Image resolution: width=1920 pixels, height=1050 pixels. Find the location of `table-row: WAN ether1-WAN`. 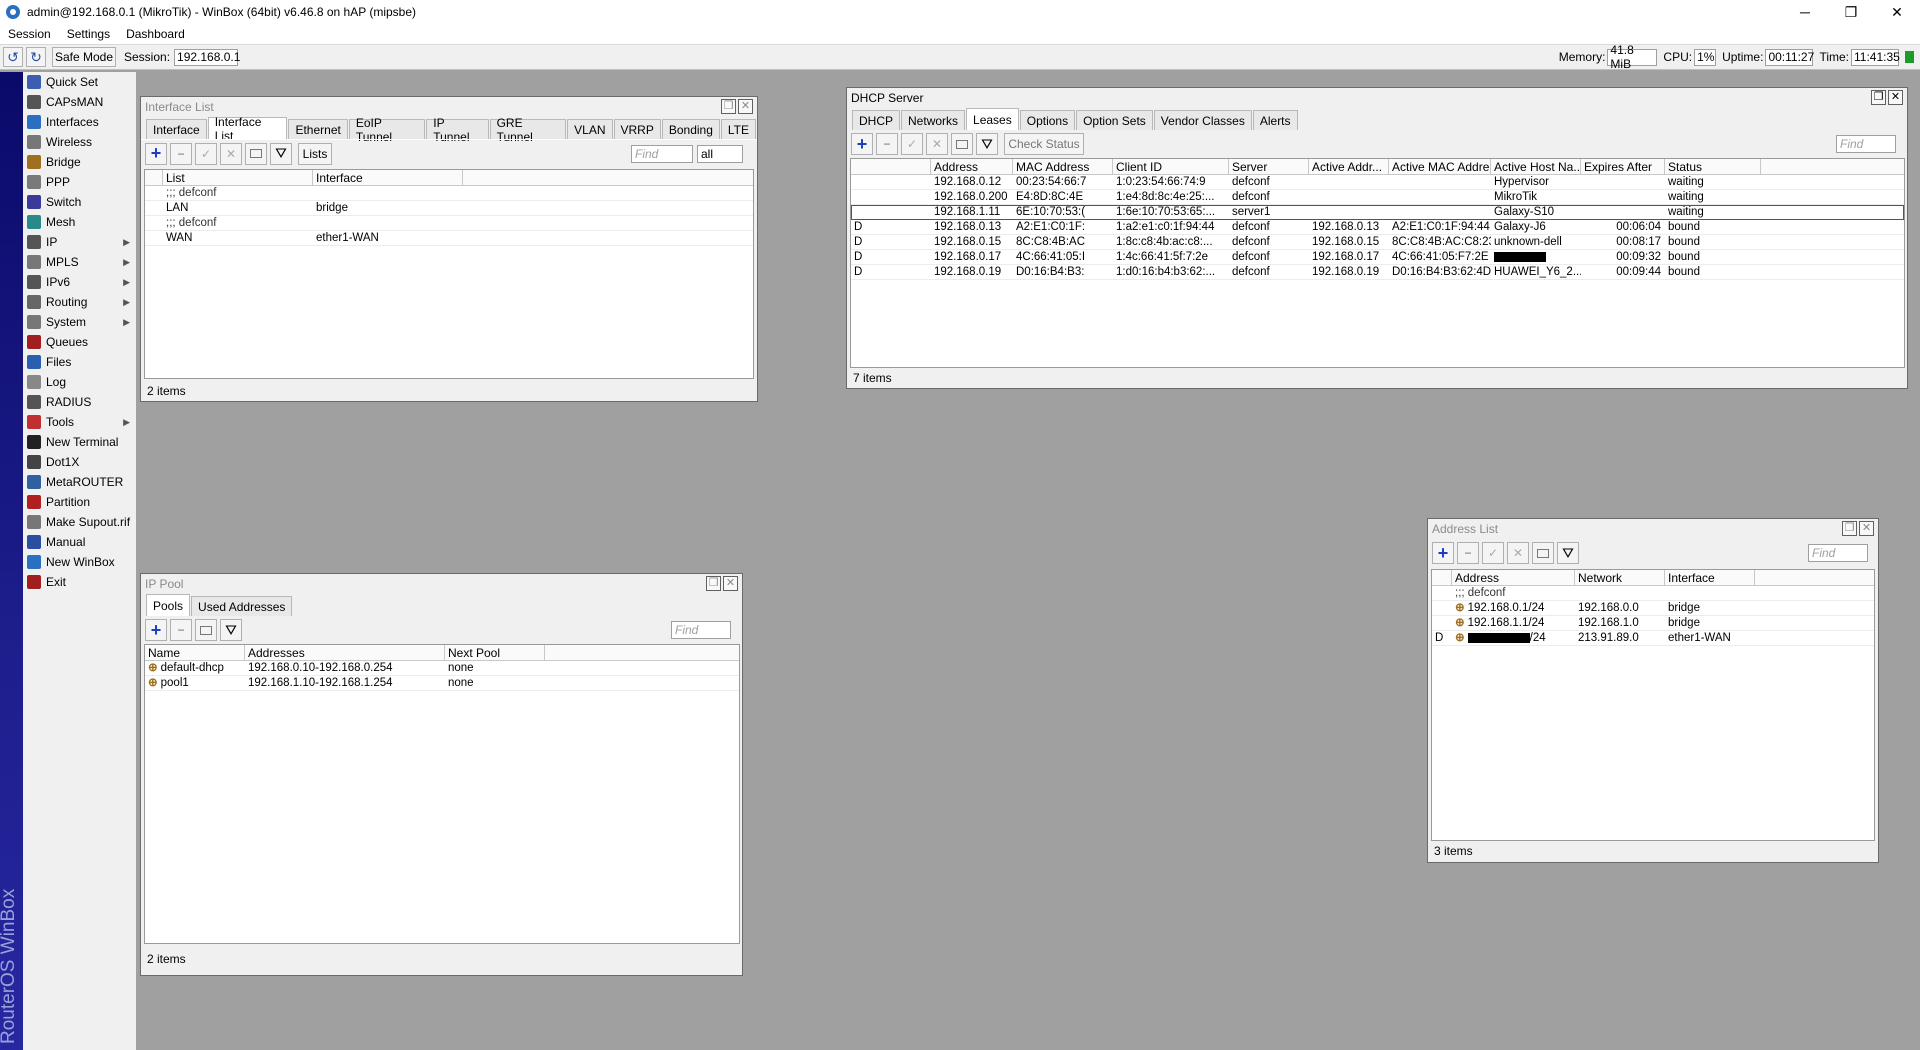

table-row: WAN ether1-WAN is located at coordinates (449, 238).